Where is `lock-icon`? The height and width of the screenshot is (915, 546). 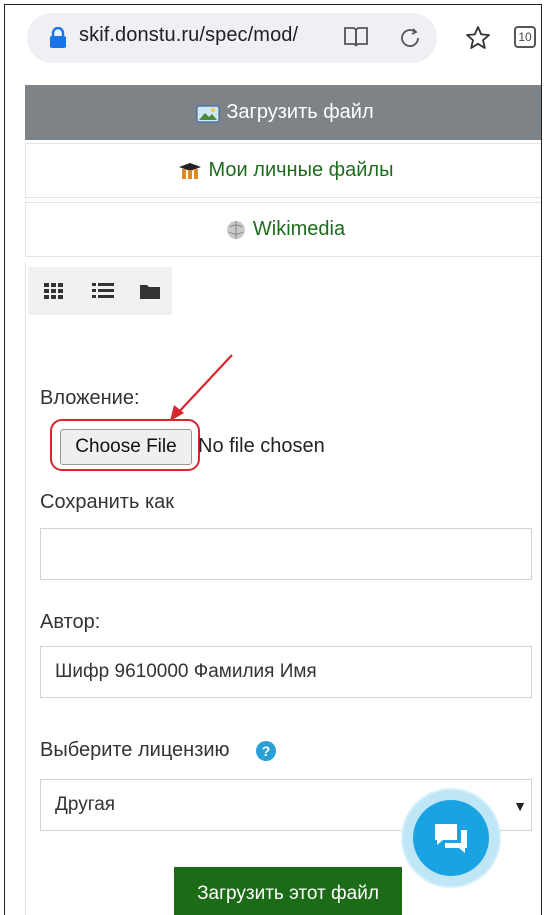 lock-icon is located at coordinates (58, 37).